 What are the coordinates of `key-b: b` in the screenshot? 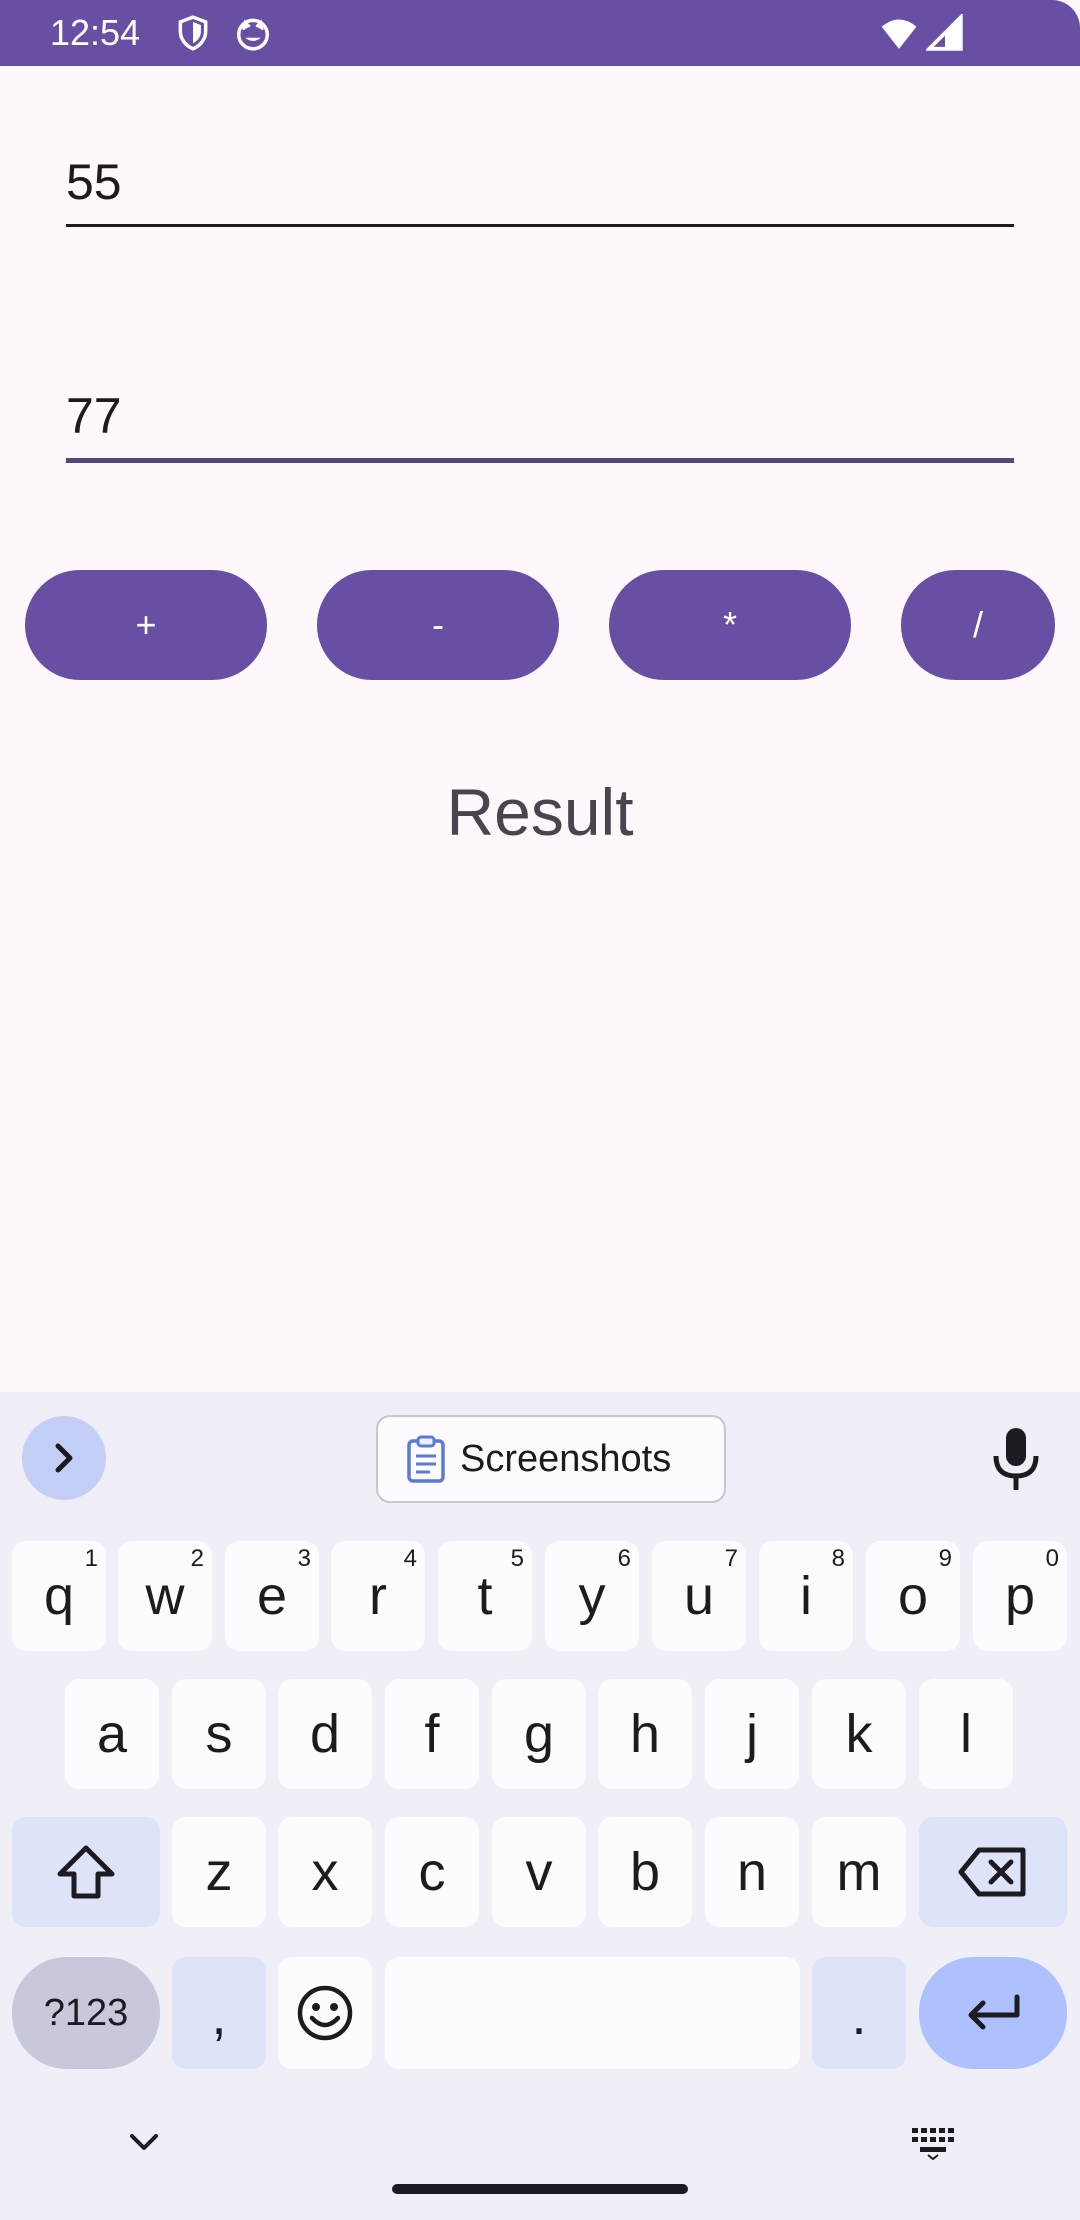 It's located at (645, 1872).